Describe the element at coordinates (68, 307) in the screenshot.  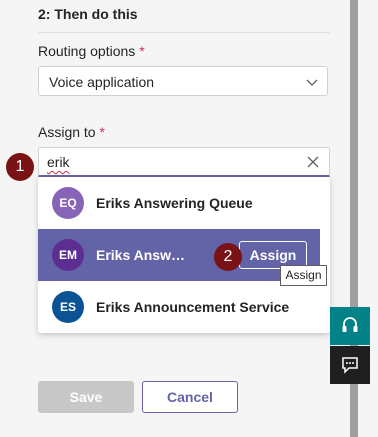
I see `avatar: ES` at that location.